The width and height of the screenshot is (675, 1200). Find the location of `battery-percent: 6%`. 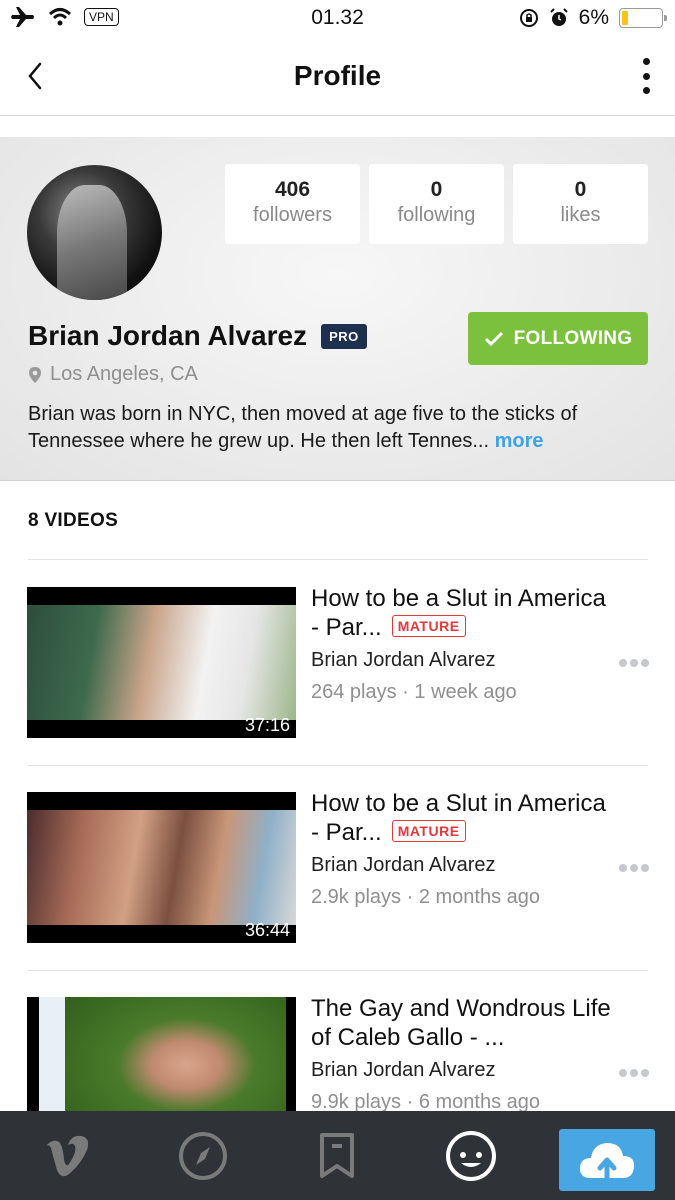

battery-percent: 6% is located at coordinates (593, 17).